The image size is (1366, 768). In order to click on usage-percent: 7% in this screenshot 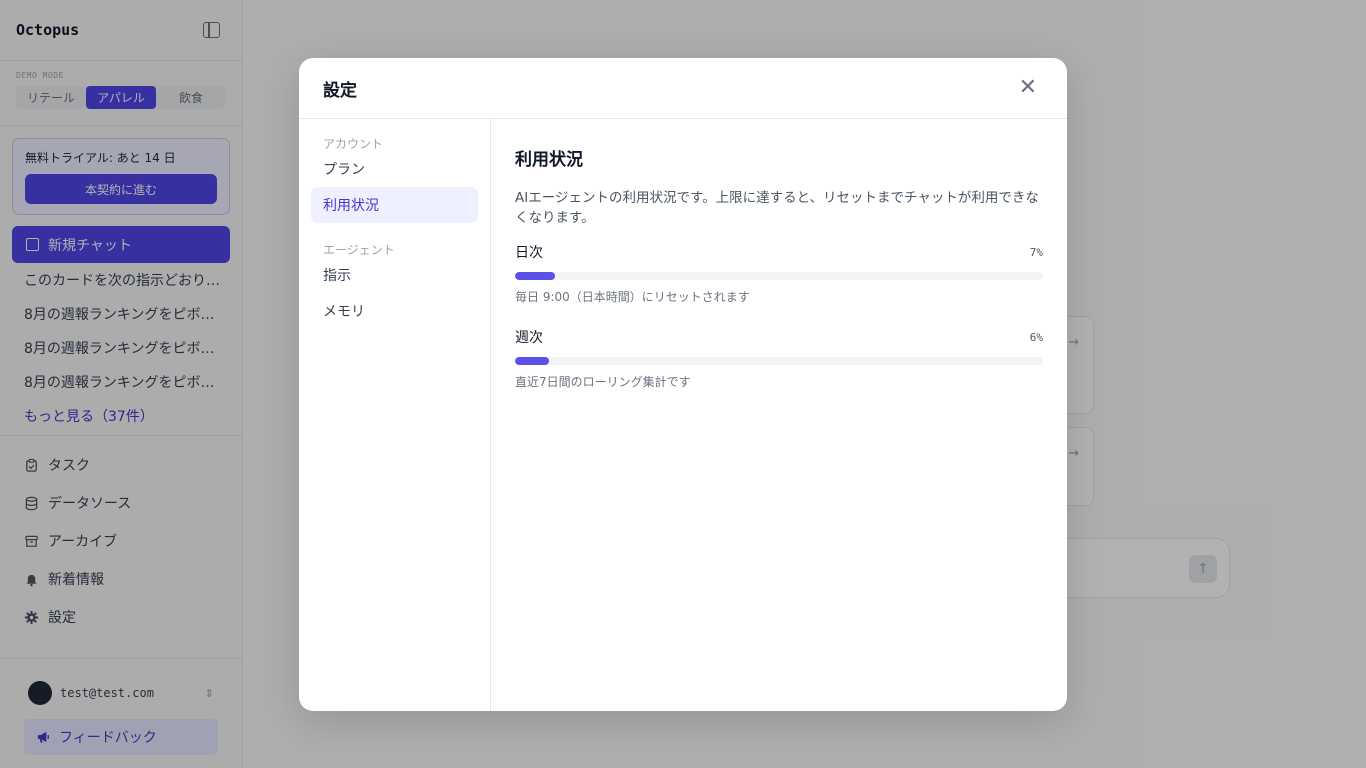, I will do `click(1036, 252)`.